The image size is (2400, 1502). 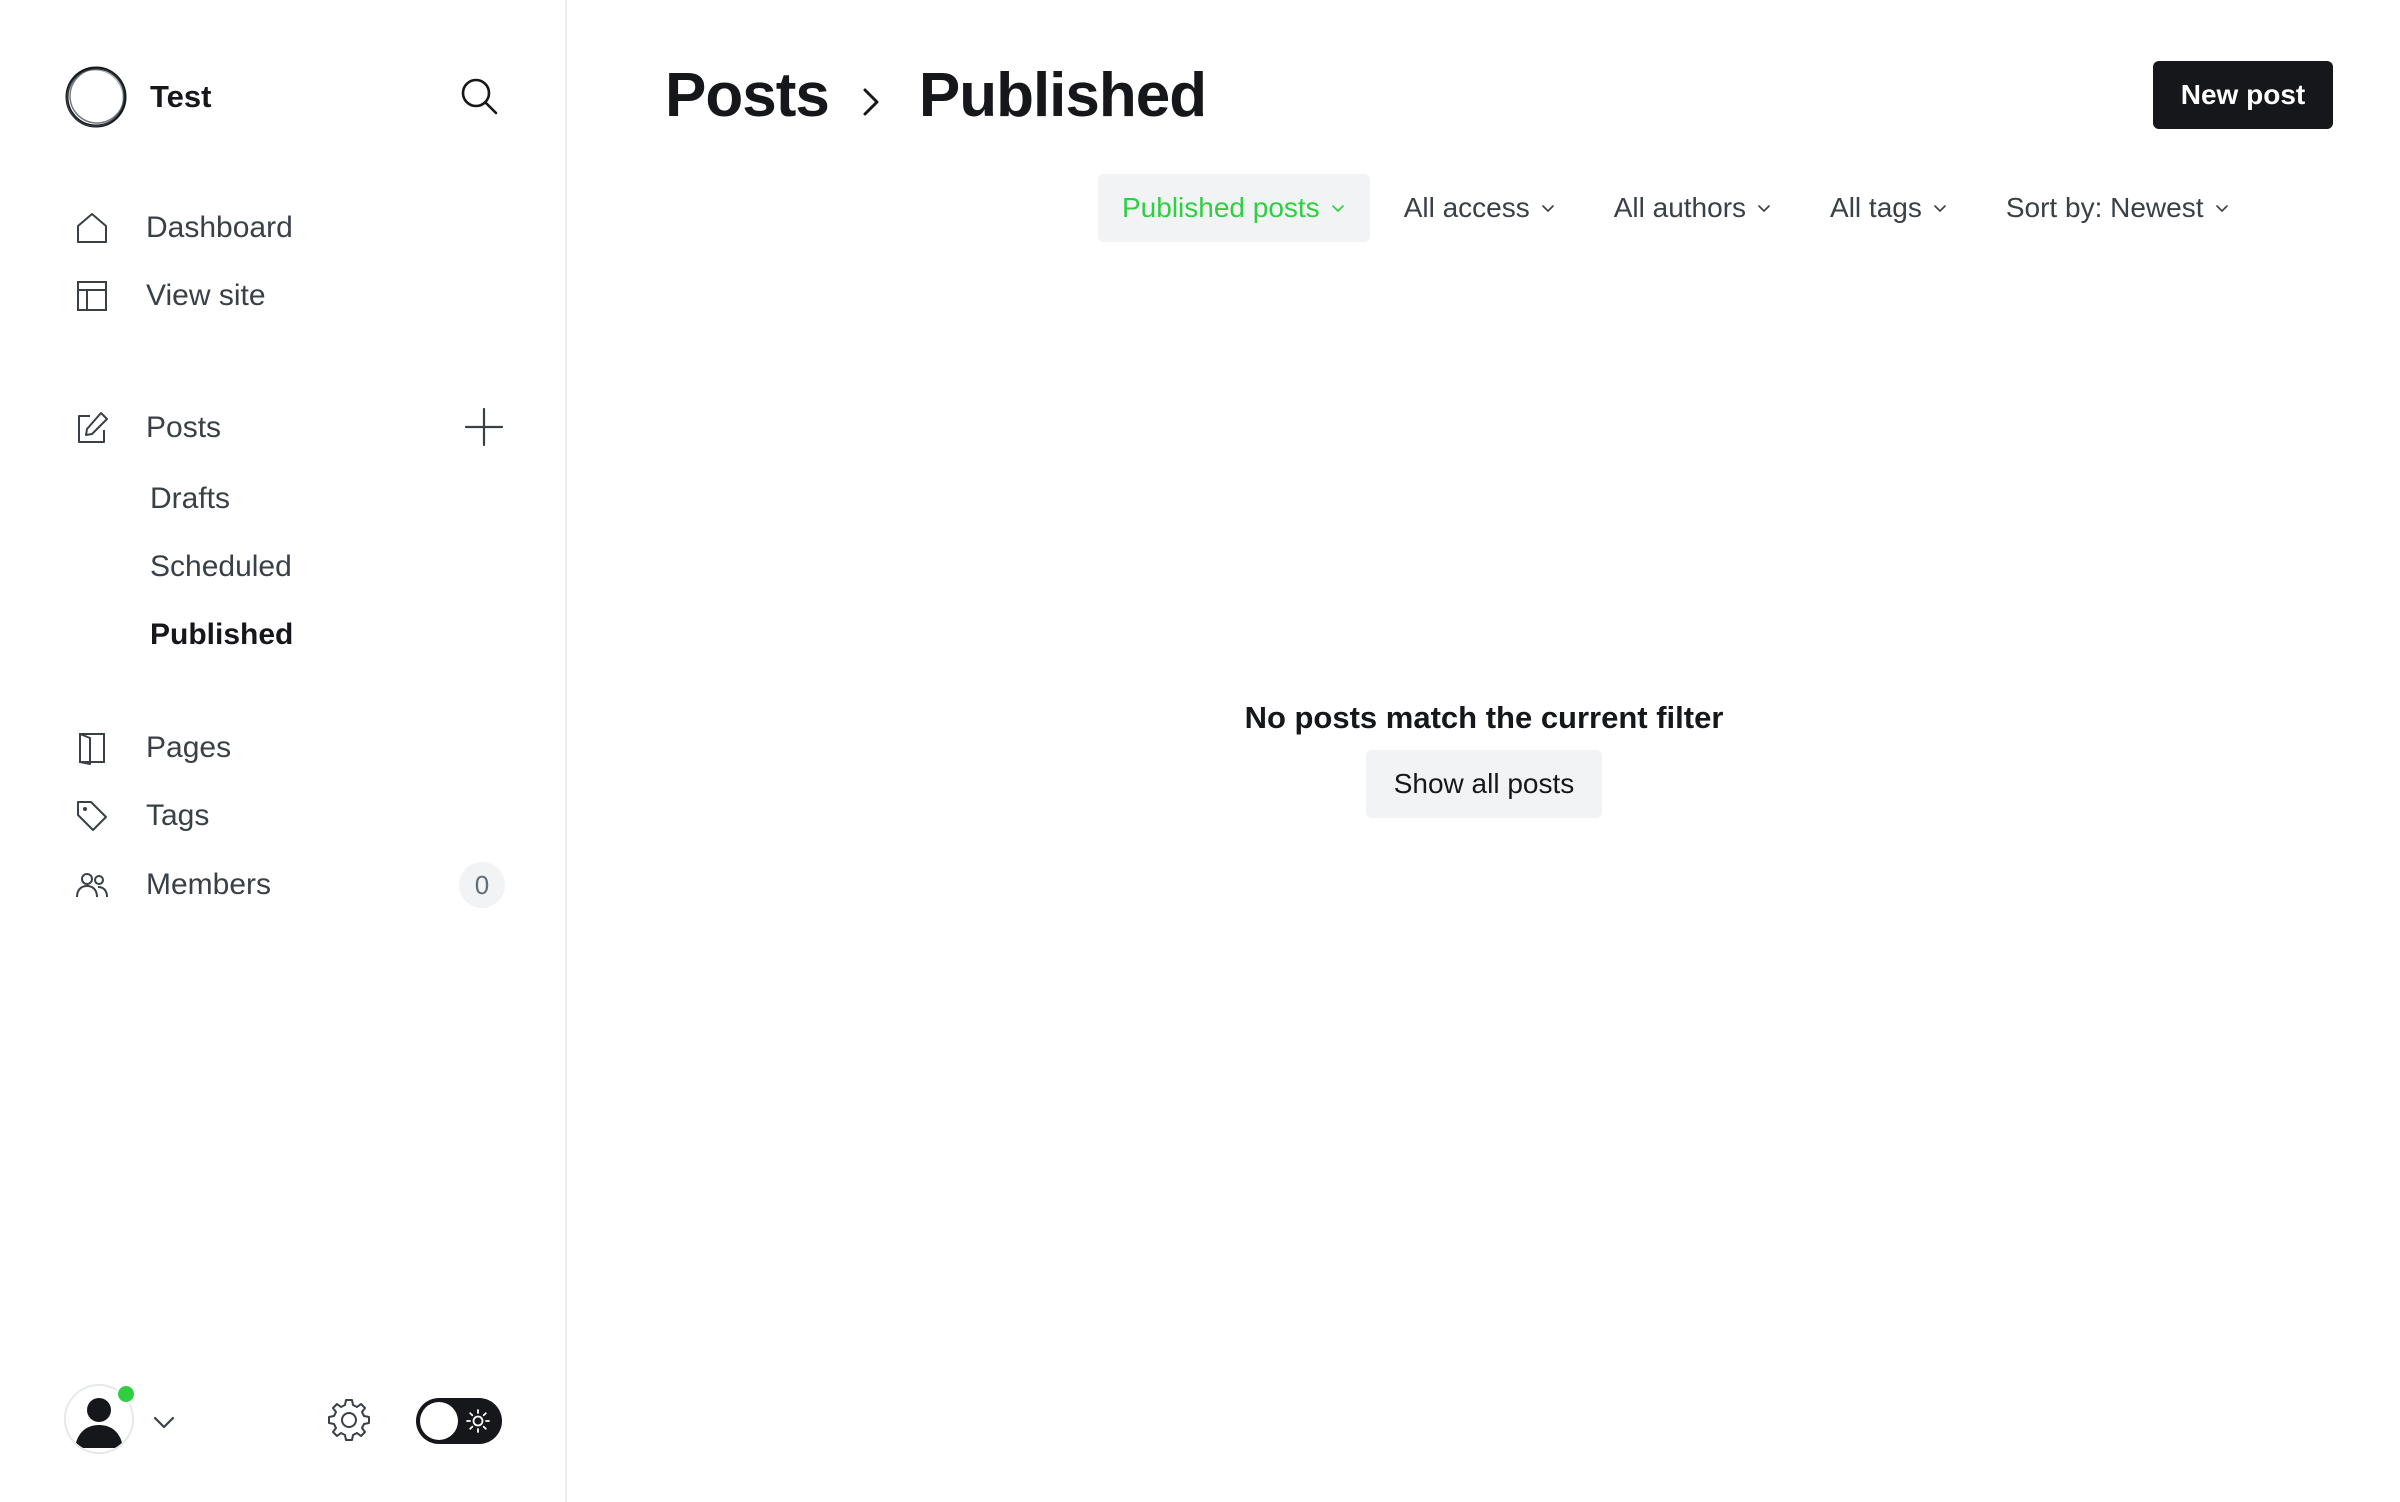 I want to click on sidebar-item-members: Members, so click(x=262, y=885).